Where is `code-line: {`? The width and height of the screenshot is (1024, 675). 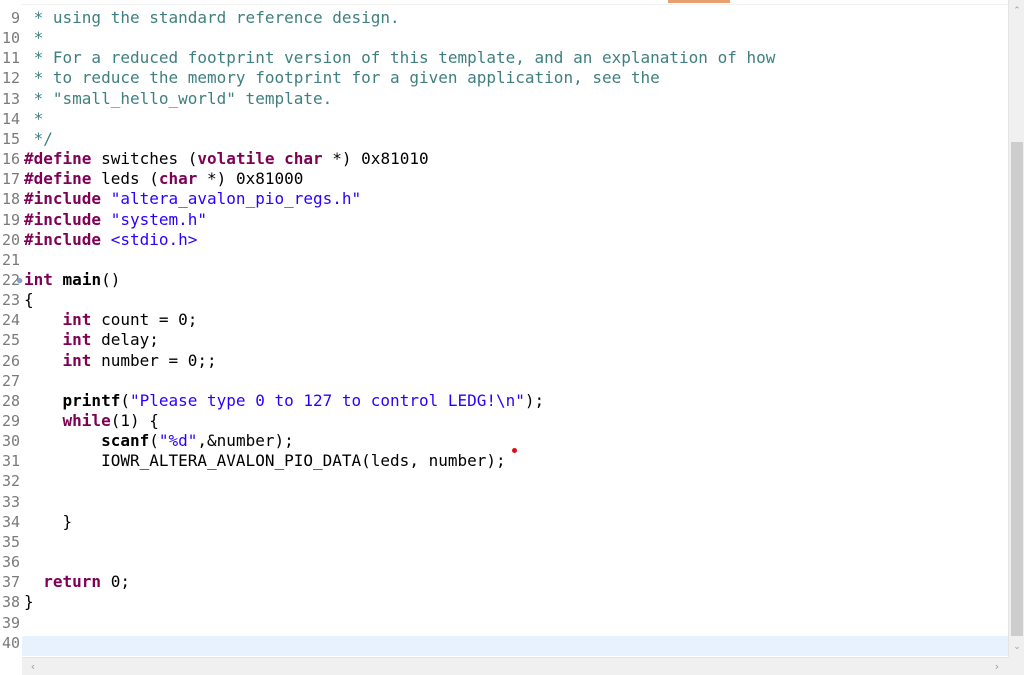 code-line: { is located at coordinates (29, 300).